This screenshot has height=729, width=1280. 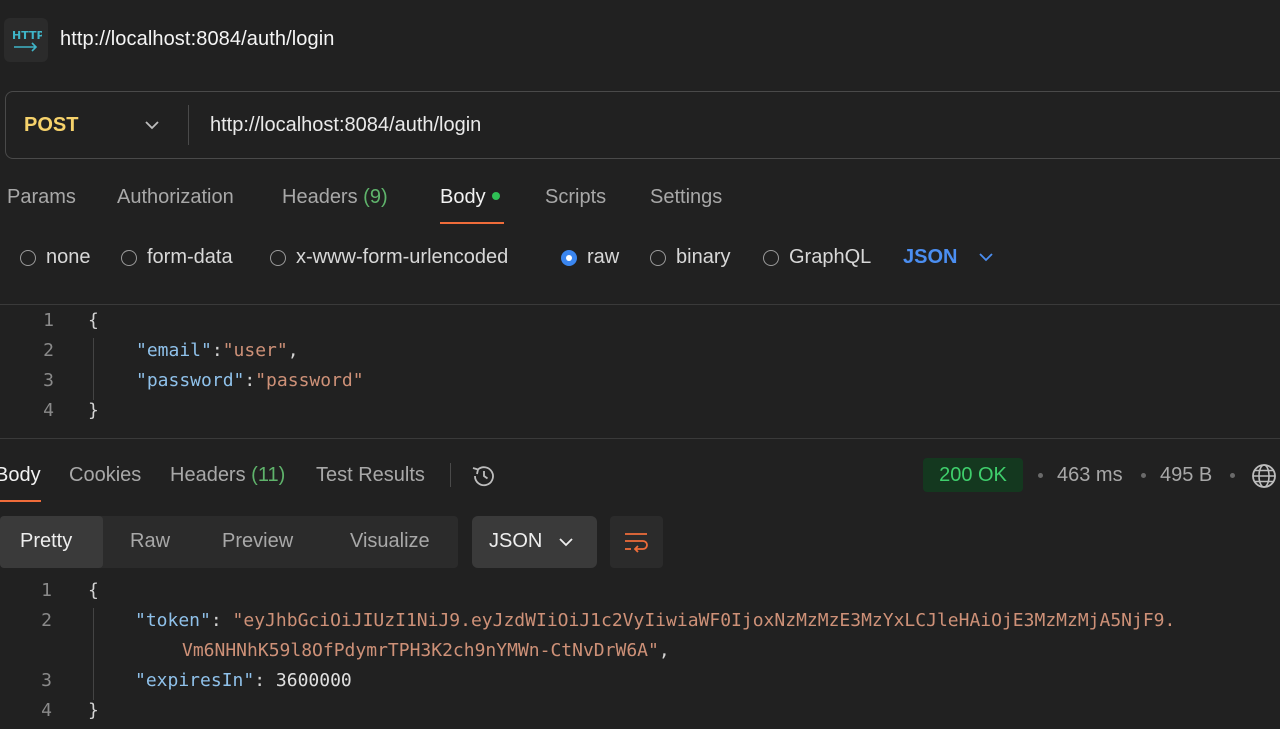 I want to click on json-string: "password", so click(x=309, y=380).